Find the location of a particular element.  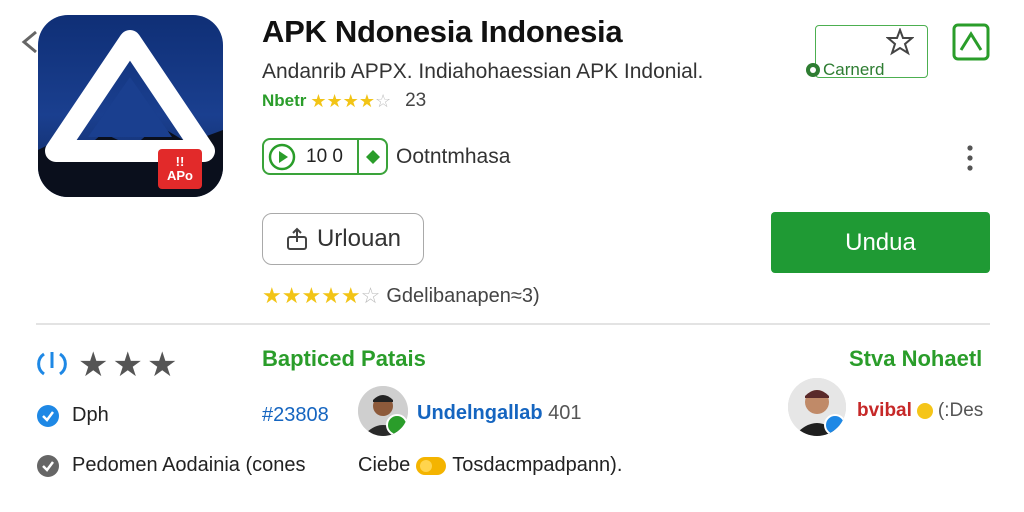

row3-label: Pedomen Aodainia (cones is located at coordinates (189, 465).